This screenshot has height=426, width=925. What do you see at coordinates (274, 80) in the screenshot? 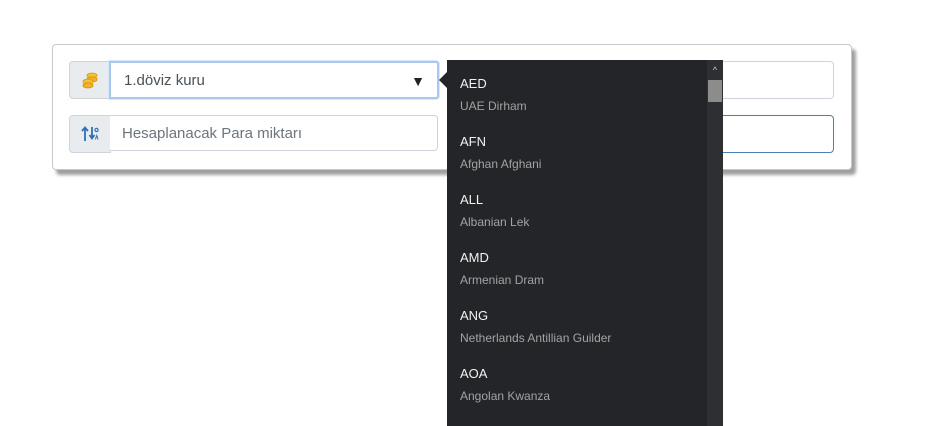
I see `currency-select: 1.döviz kuru ▼` at bounding box center [274, 80].